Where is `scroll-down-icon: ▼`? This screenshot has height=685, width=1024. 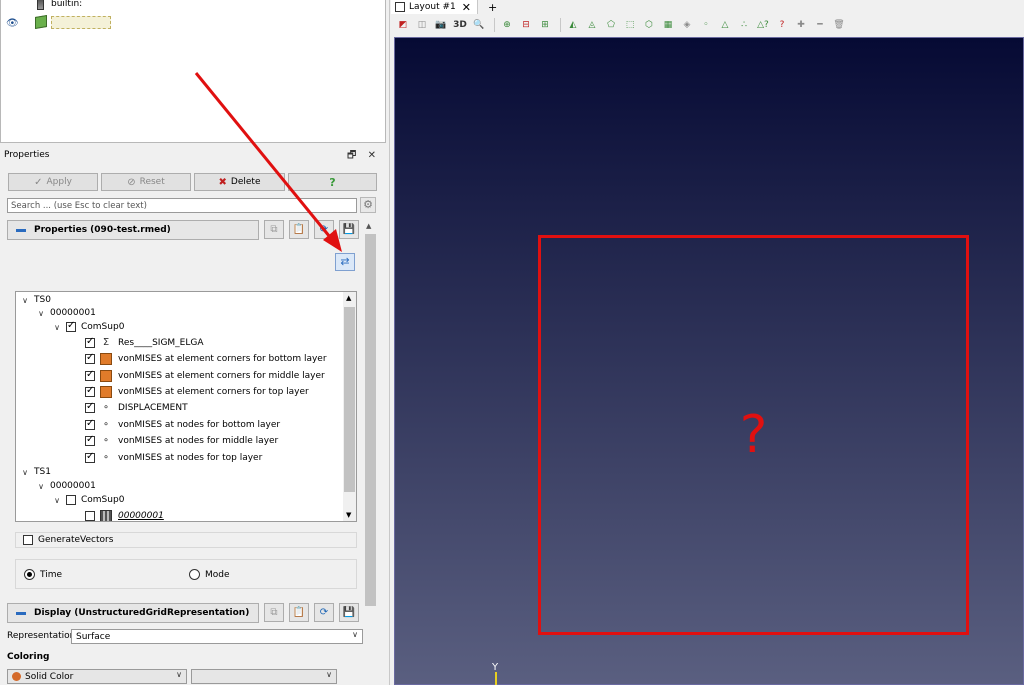 scroll-down-icon: ▼ is located at coordinates (348, 515).